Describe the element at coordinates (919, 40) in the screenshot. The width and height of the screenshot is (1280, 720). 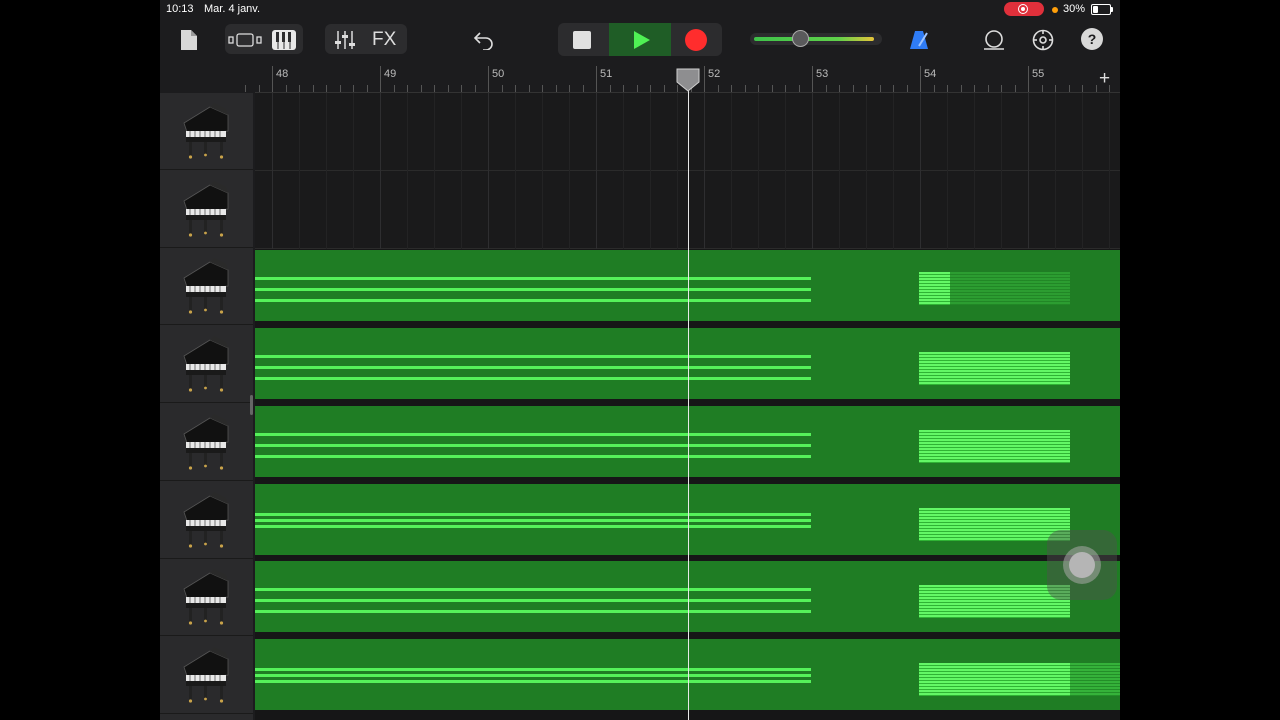
I see `metronome-icon` at that location.